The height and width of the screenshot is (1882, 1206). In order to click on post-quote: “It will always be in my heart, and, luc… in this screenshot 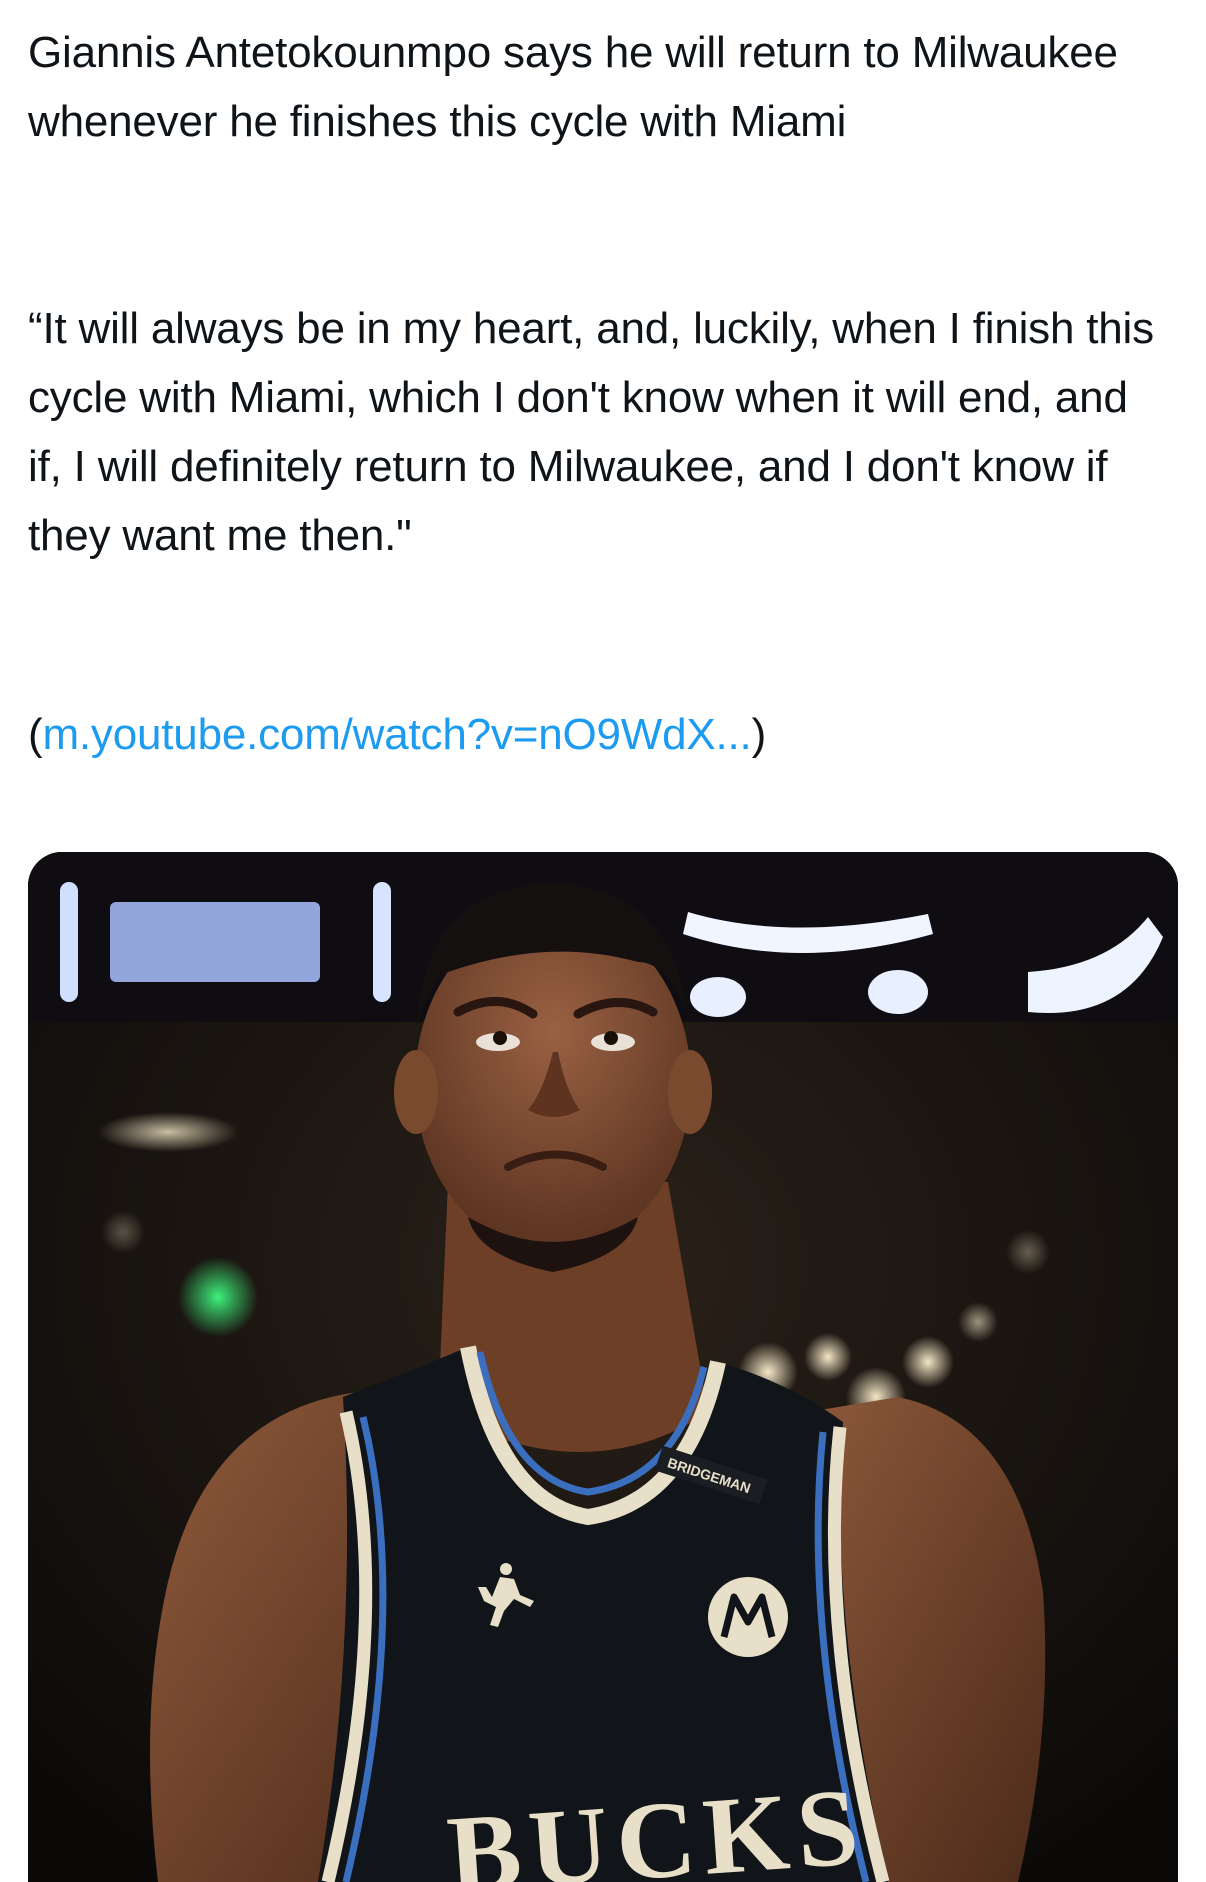, I will do `click(591, 432)`.